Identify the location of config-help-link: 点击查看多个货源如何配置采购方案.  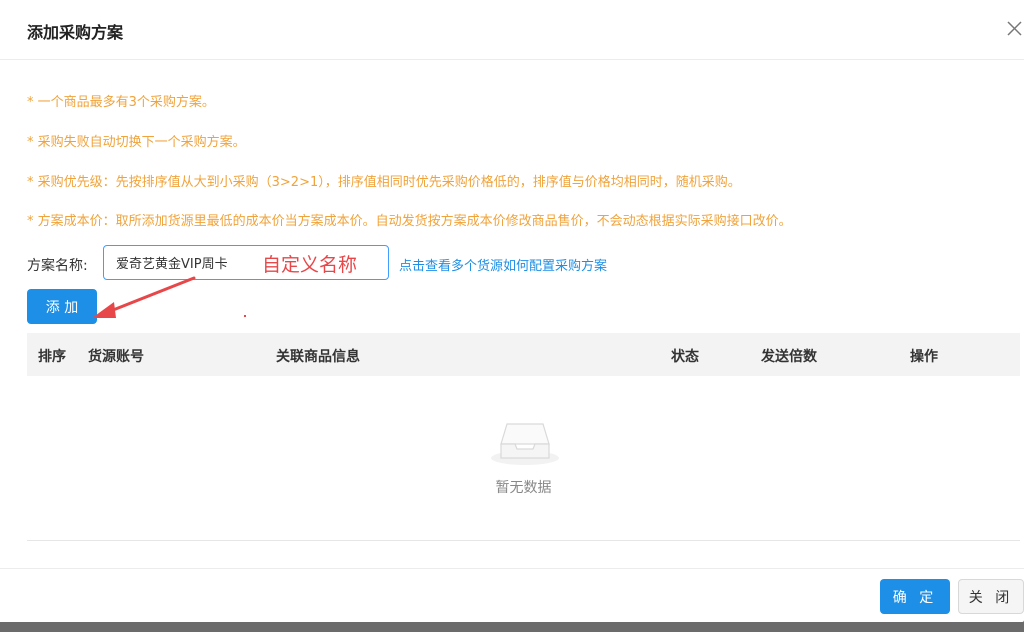
(503, 264).